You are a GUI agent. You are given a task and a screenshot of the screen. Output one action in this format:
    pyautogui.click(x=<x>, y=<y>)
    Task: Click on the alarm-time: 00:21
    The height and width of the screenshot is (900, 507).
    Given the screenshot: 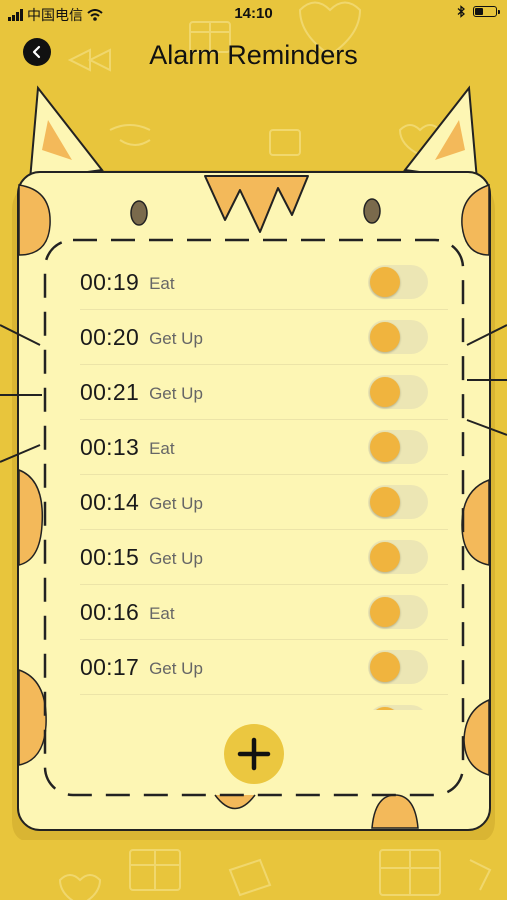 What is the action you would take?
    pyautogui.click(x=110, y=391)
    